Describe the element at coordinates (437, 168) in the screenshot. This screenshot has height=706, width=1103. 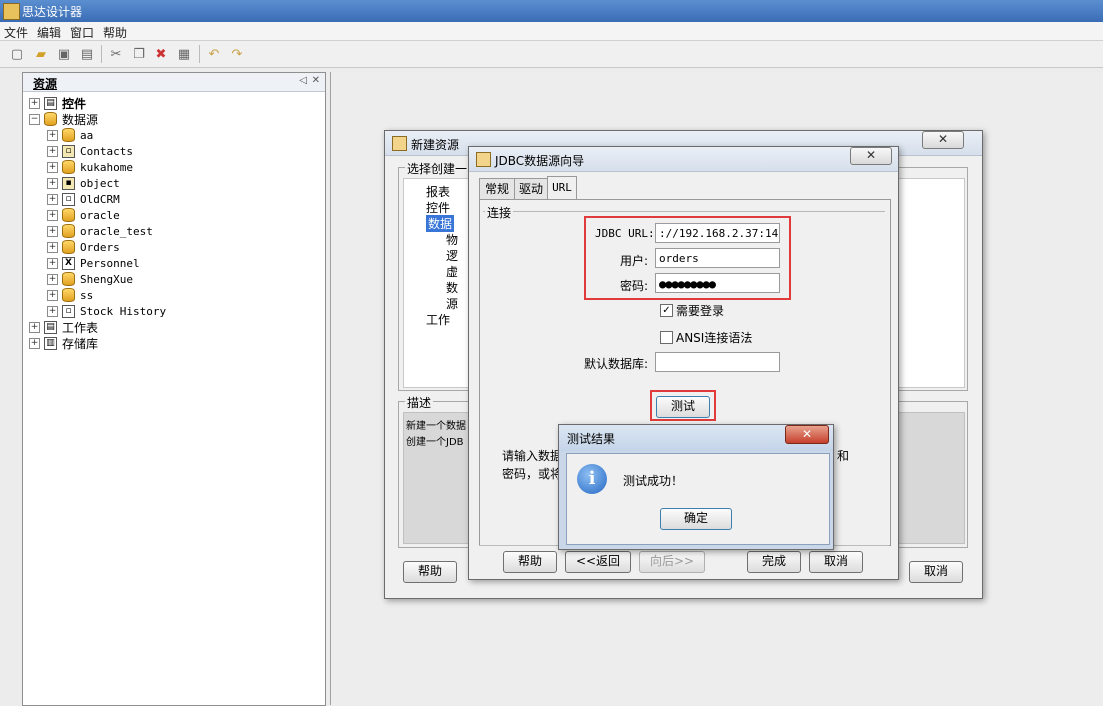
I see `select-create-label: 选择创建一` at that location.